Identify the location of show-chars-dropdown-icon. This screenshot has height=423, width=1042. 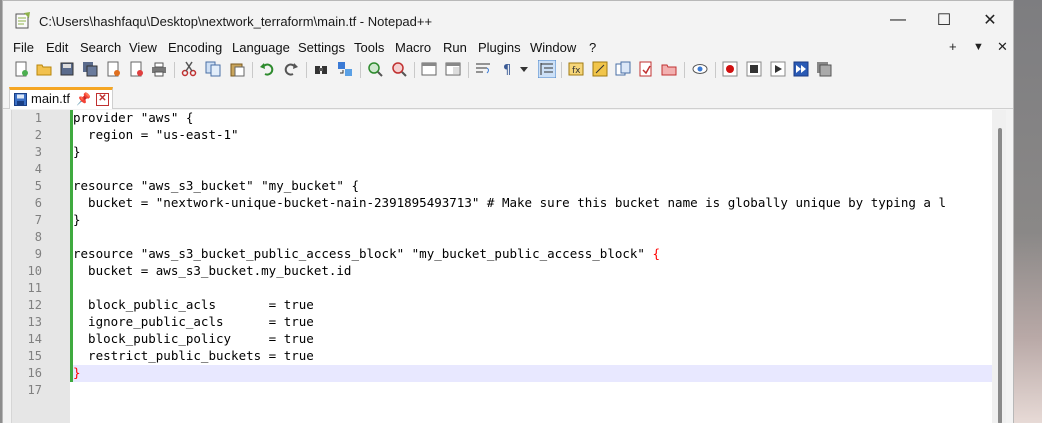
(524, 69).